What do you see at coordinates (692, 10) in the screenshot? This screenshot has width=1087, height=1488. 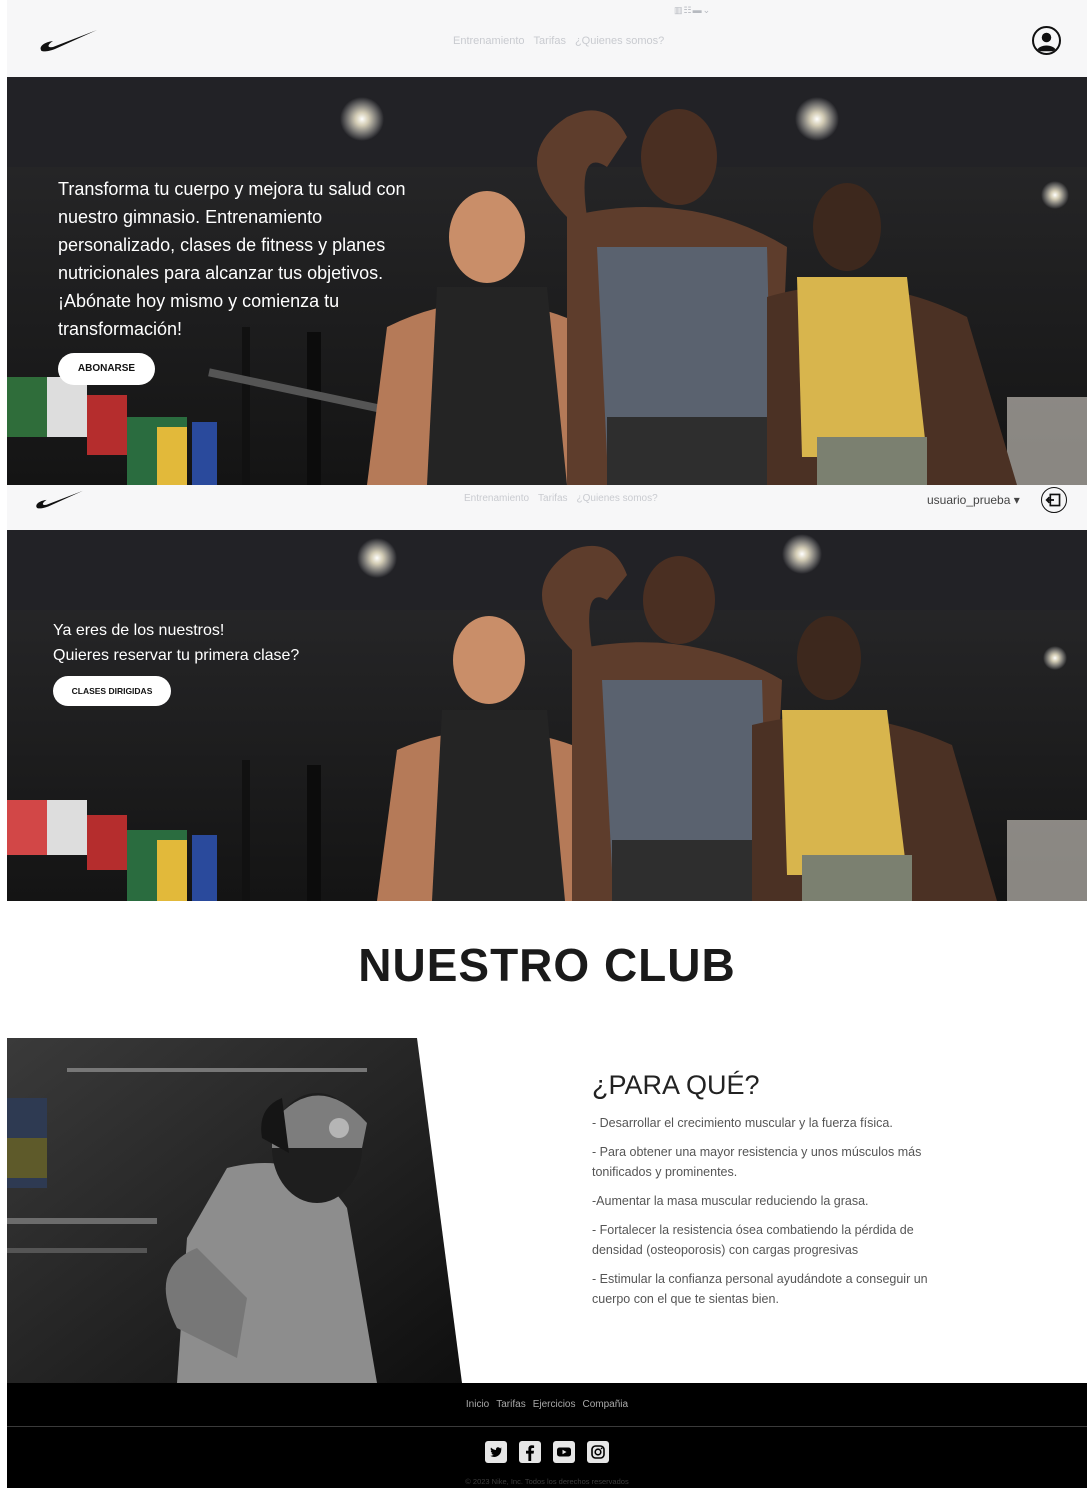 I see `navbar-toggler: ▥☷▬⌄` at bounding box center [692, 10].